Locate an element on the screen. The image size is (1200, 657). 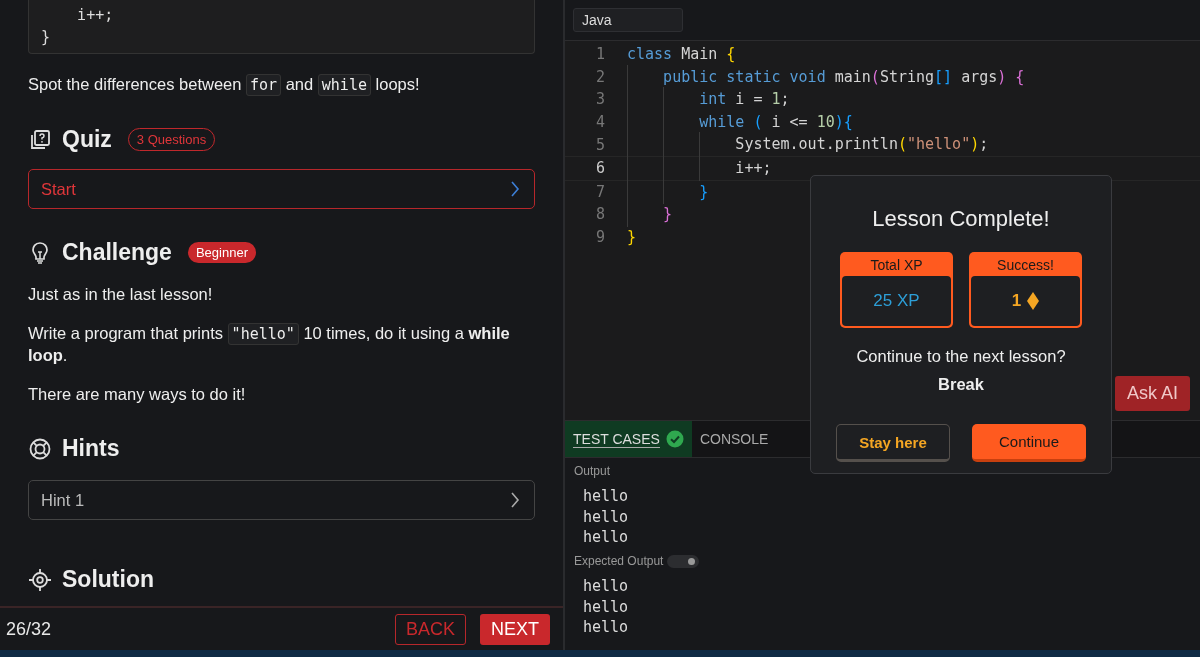
language-select: Java is located at coordinates (628, 20).